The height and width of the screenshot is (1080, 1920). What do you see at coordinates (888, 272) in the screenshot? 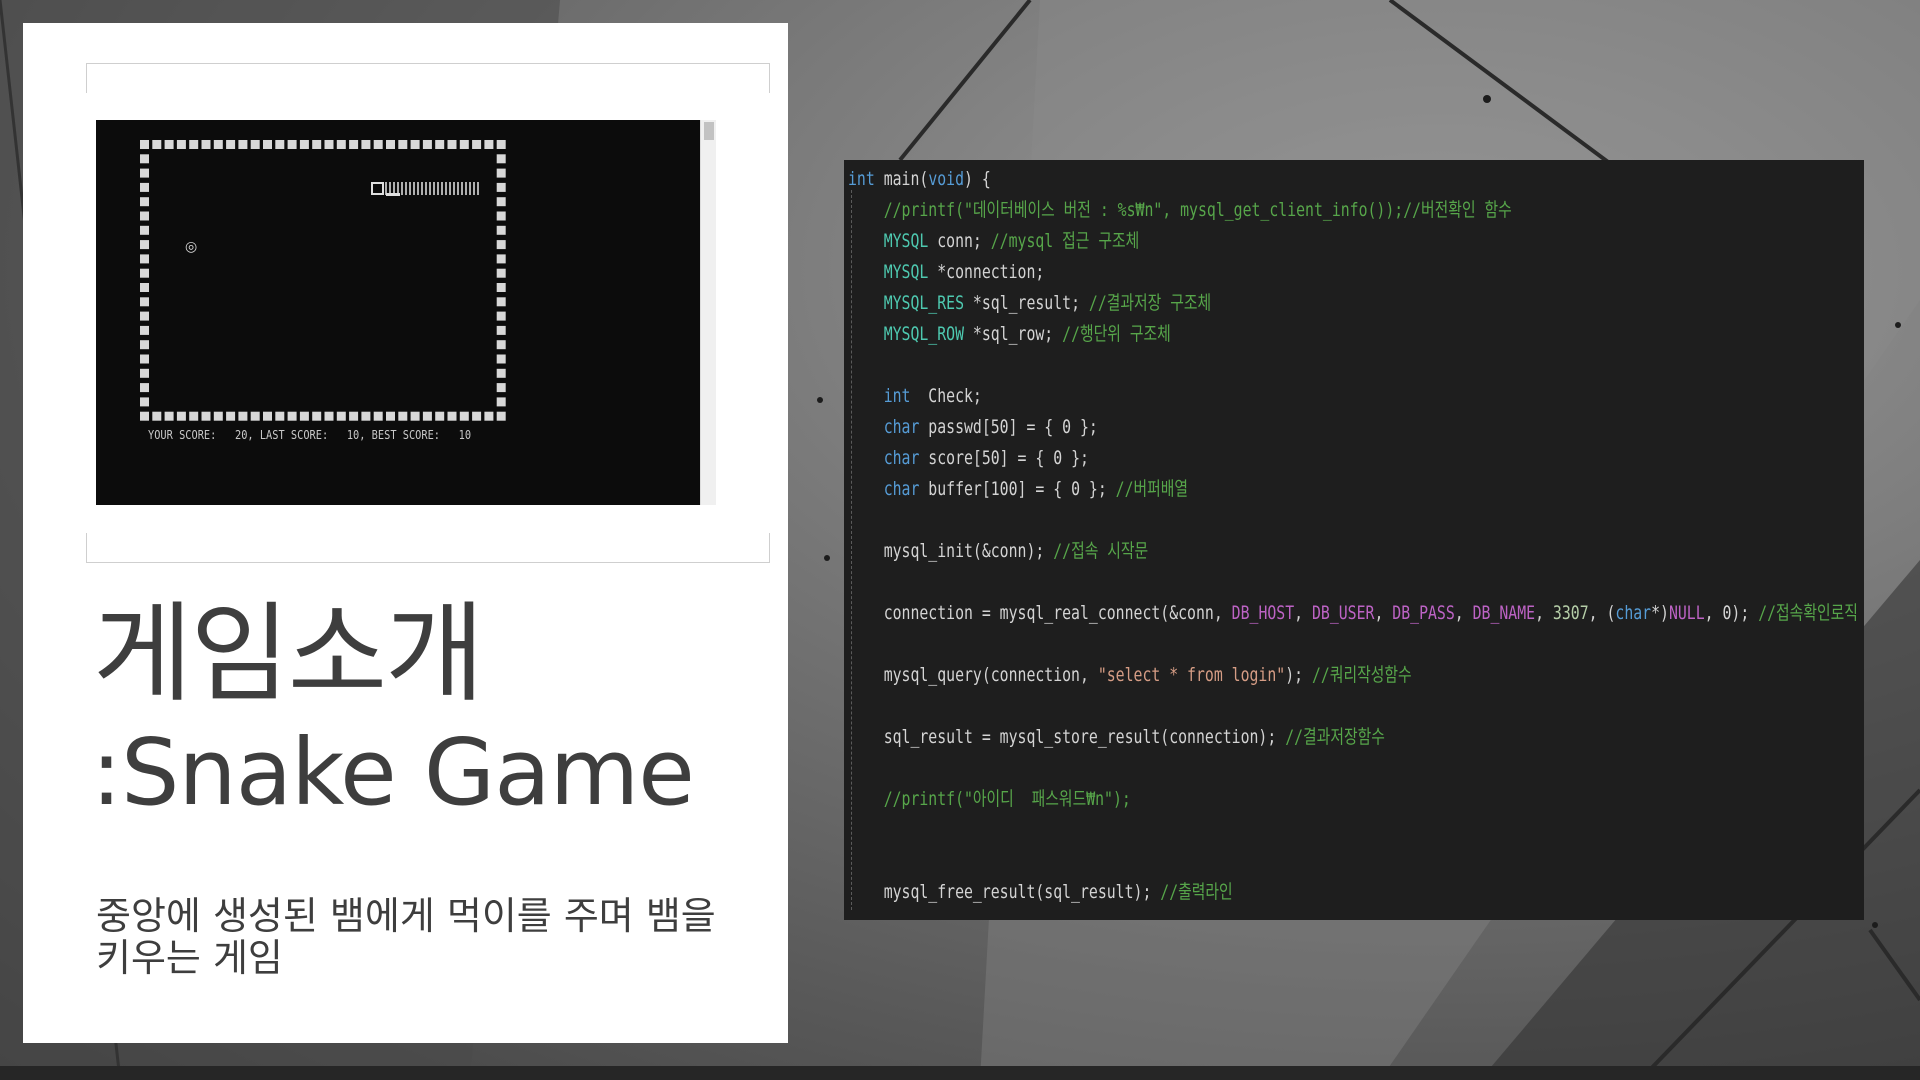
I see `code-token: MYSQL` at bounding box center [888, 272].